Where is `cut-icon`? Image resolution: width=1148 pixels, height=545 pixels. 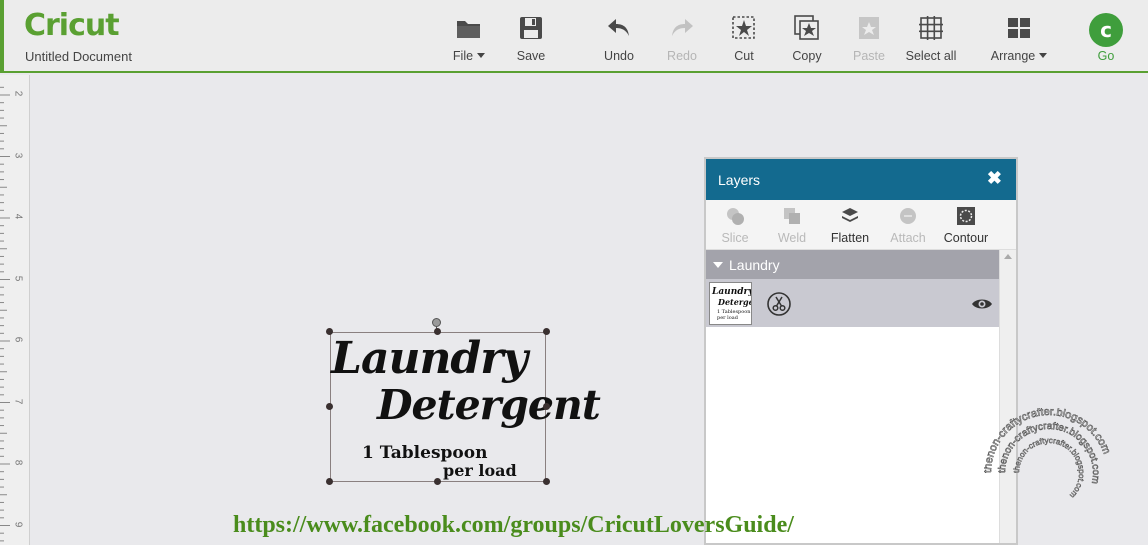 cut-icon is located at coordinates (743, 27).